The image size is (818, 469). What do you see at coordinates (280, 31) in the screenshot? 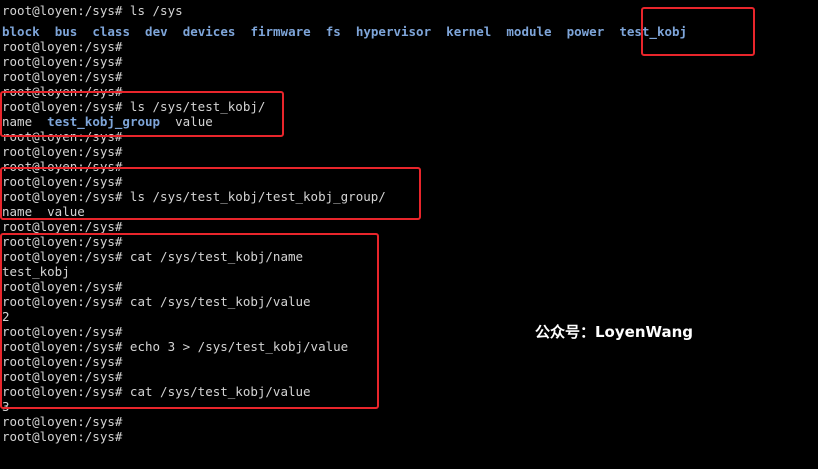
I see `dir-entry: firmware` at bounding box center [280, 31].